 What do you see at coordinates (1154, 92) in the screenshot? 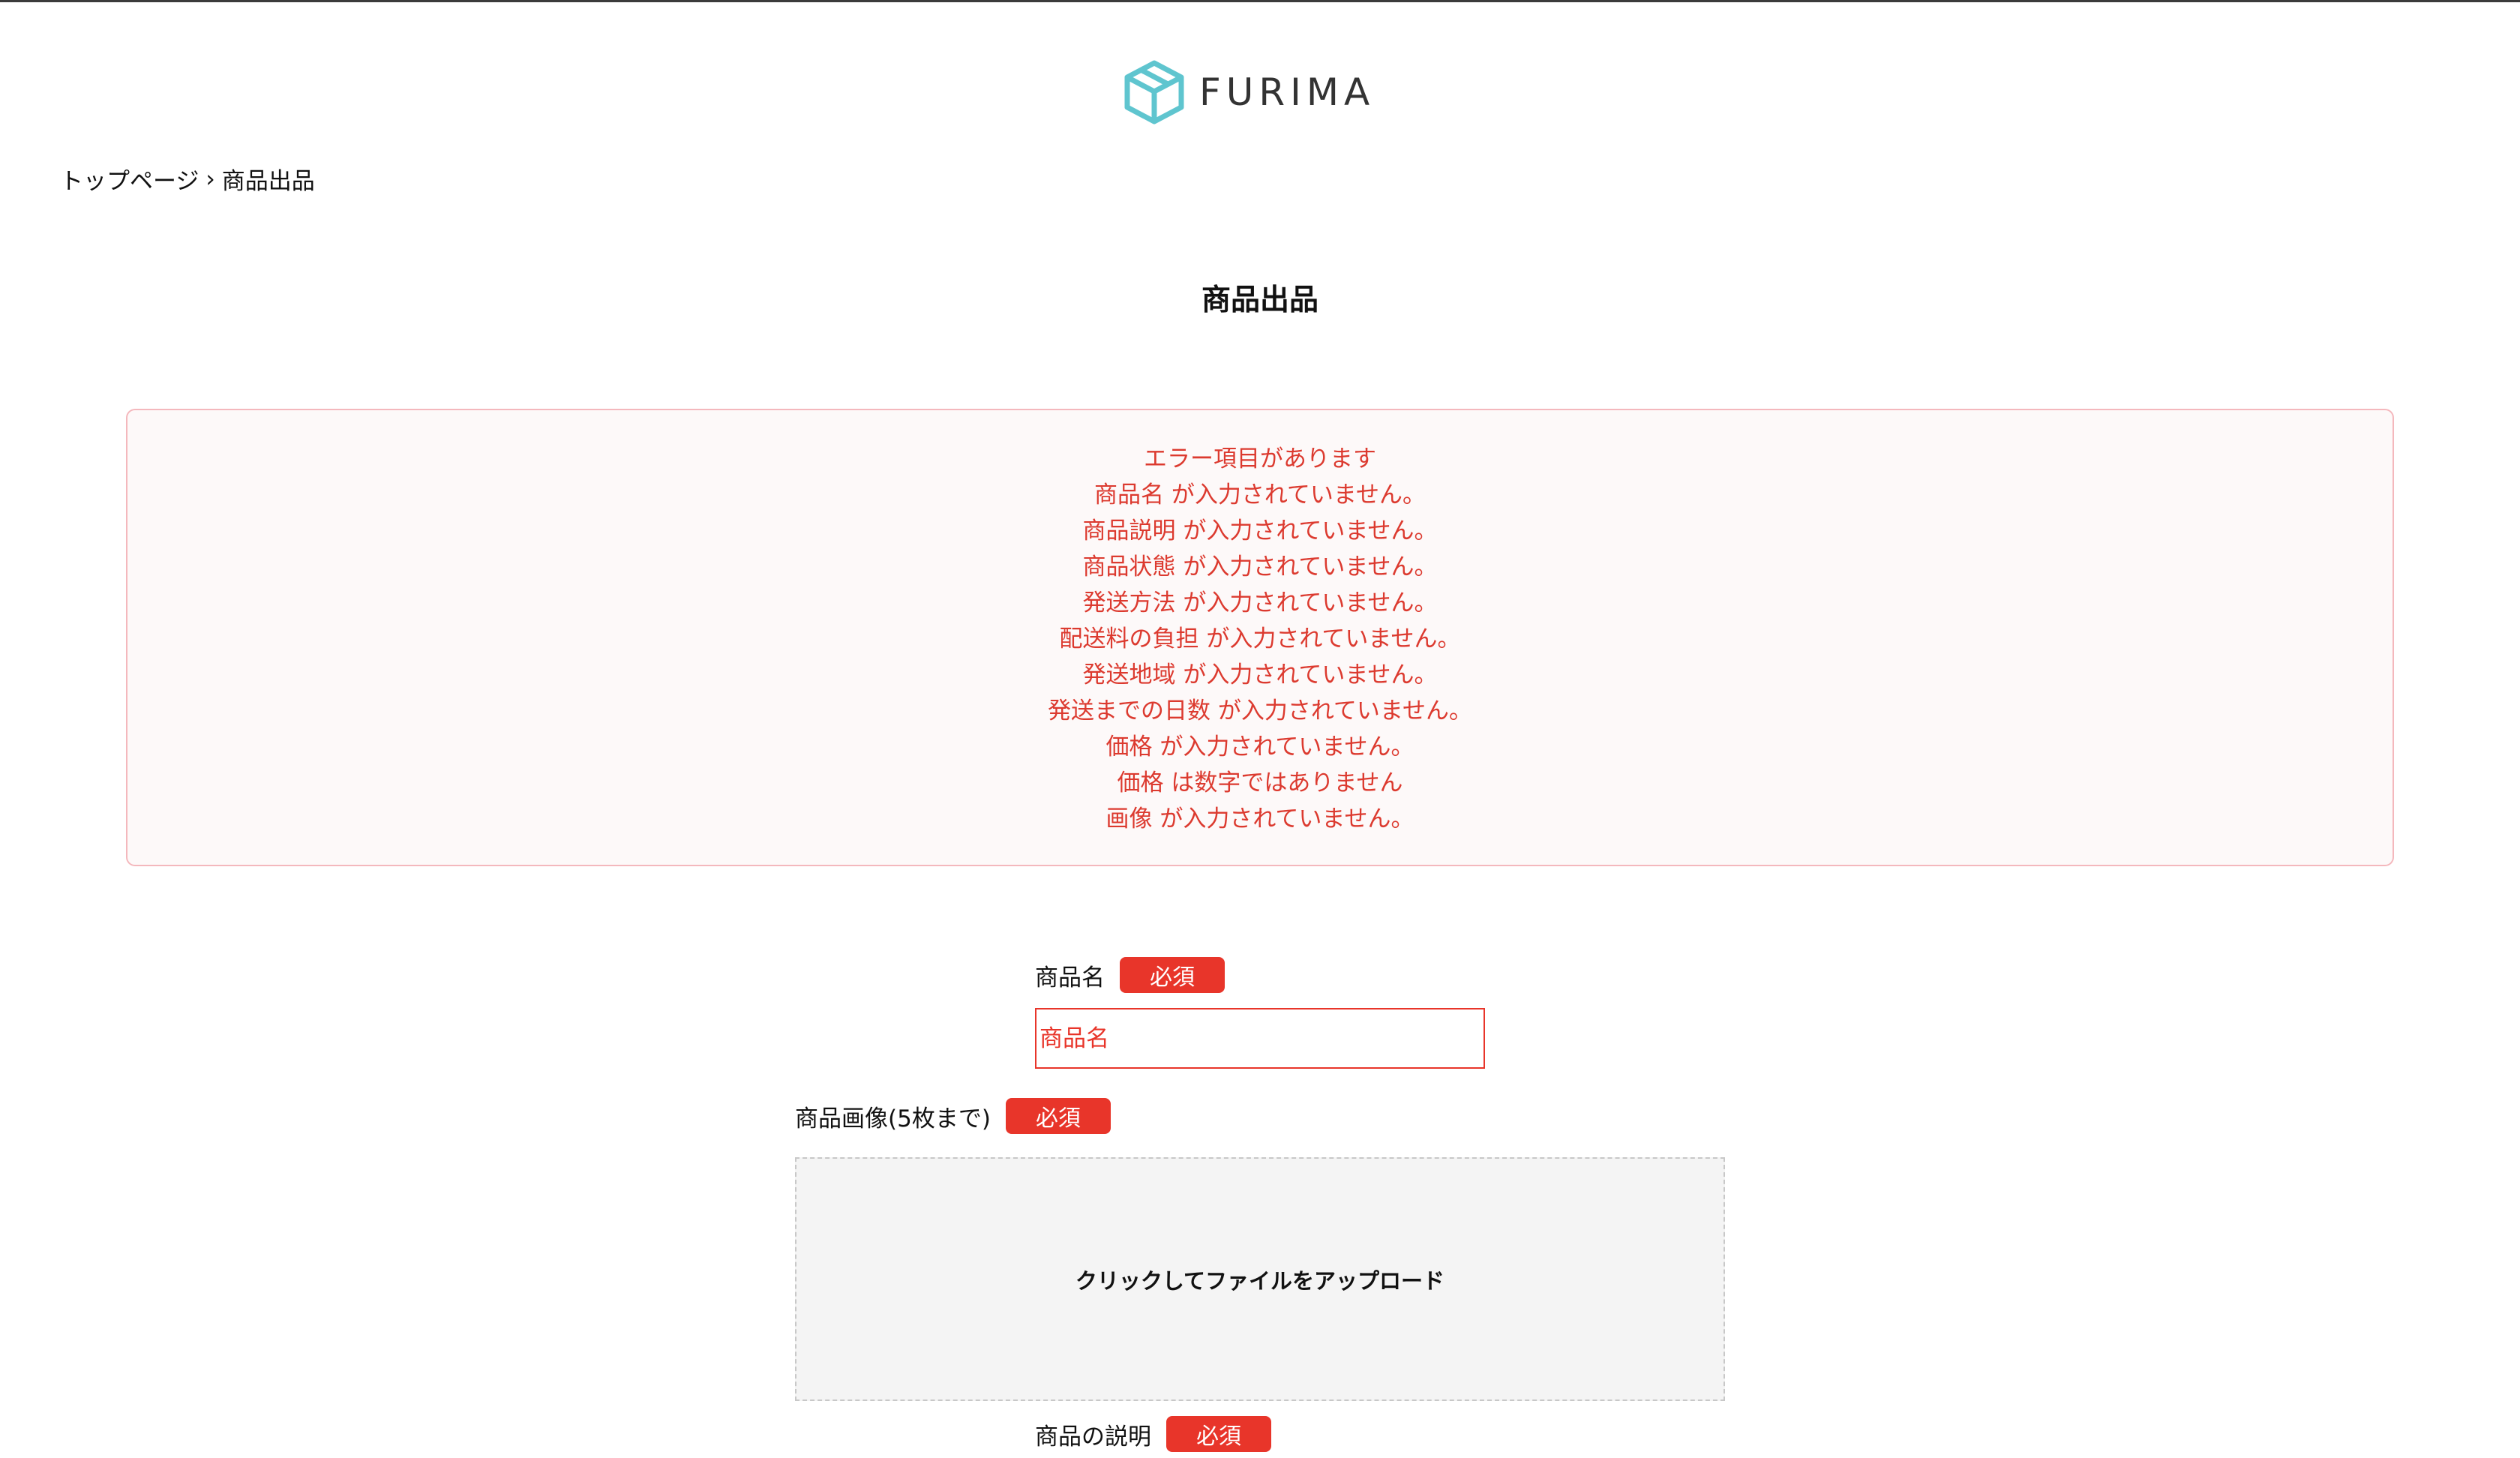
I see `cube-logo-icon` at bounding box center [1154, 92].